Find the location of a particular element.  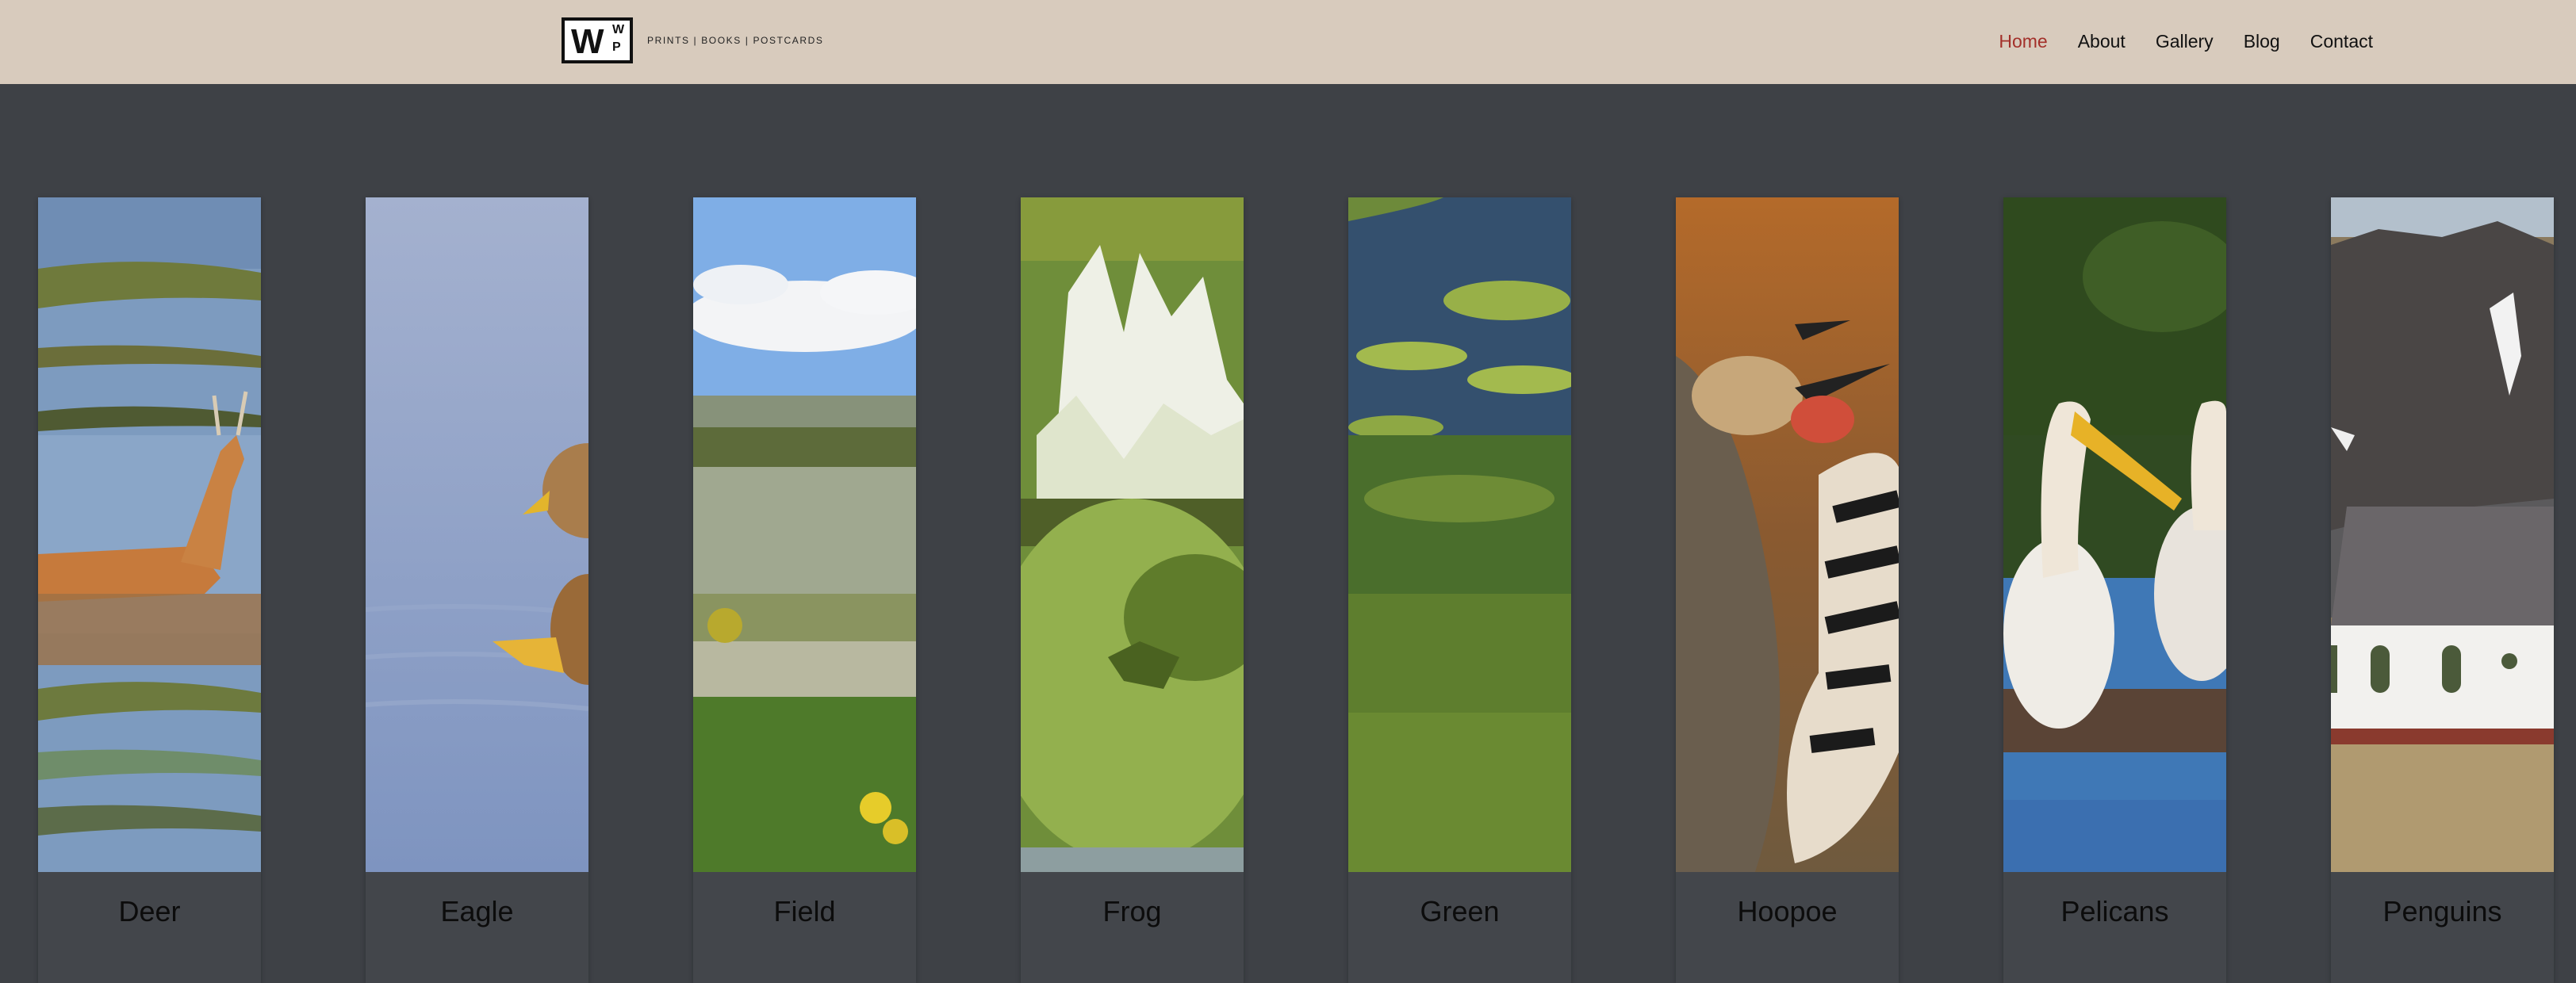

gallery-card-hoopoe: Hoopoe is located at coordinates (1787, 590).